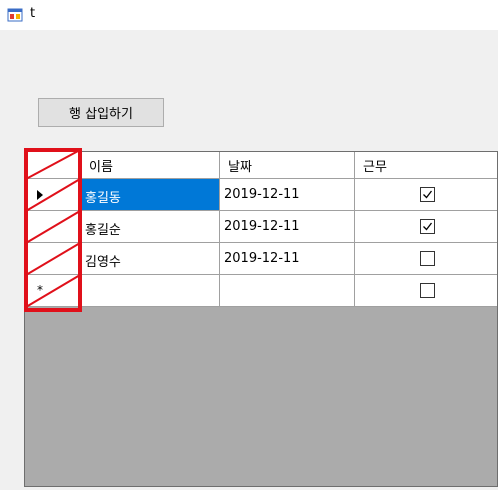 Image resolution: width=498 pixels, height=490 pixels. What do you see at coordinates (101, 112) in the screenshot?
I see `insert-row-button: 행 삽입하기` at bounding box center [101, 112].